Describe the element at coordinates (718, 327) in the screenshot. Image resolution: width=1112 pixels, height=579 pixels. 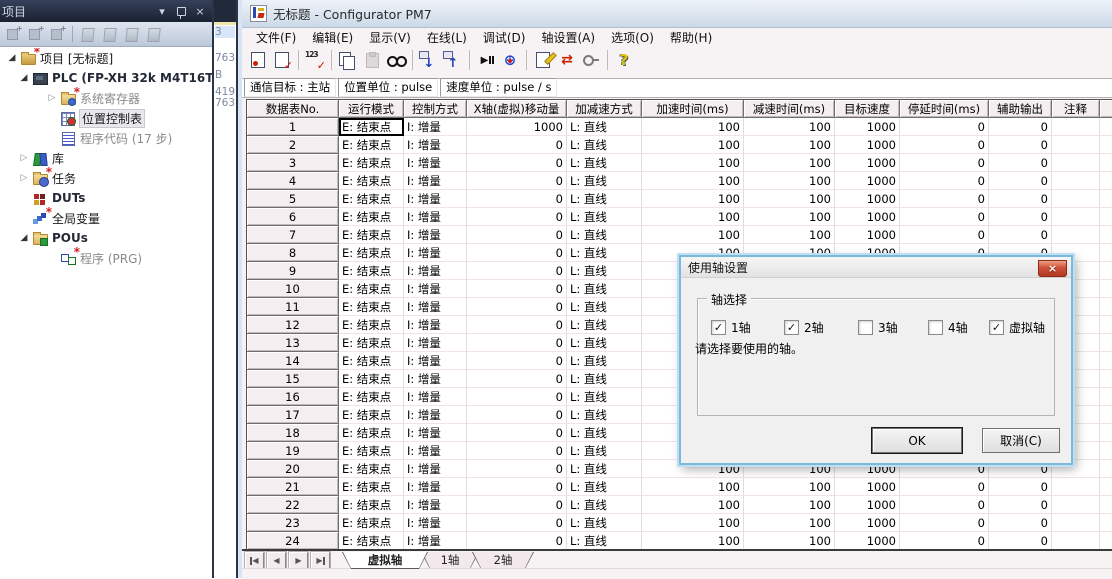
I see `checkbox-box: ✓` at that location.